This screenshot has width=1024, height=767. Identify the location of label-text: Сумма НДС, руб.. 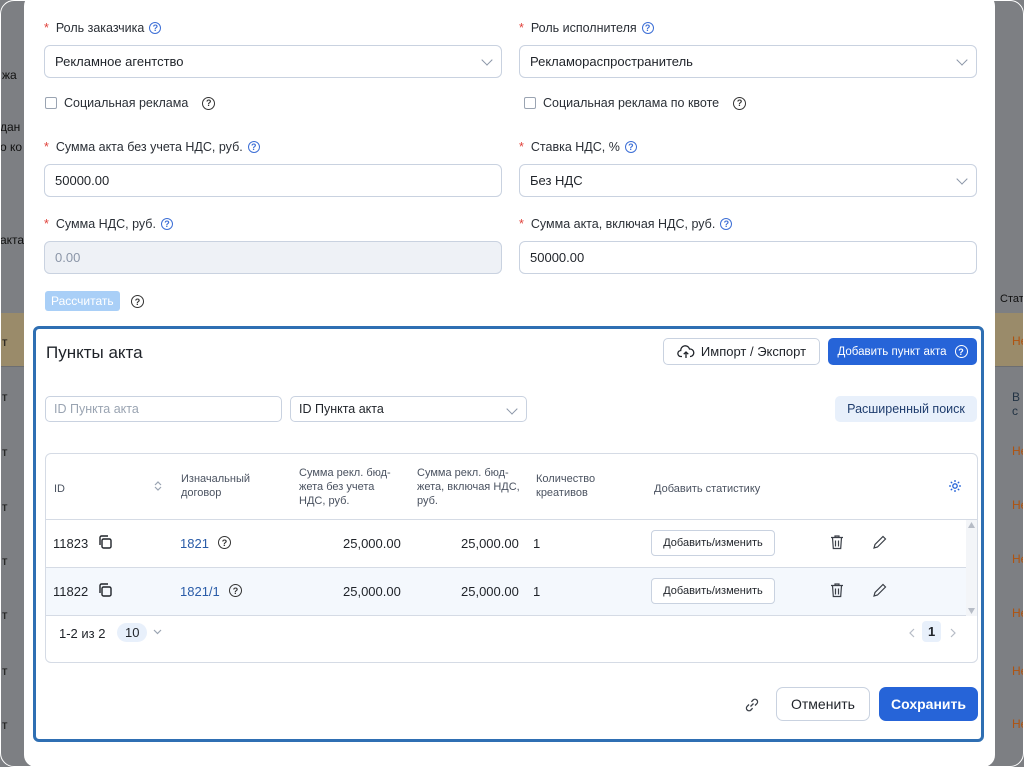
(105, 224).